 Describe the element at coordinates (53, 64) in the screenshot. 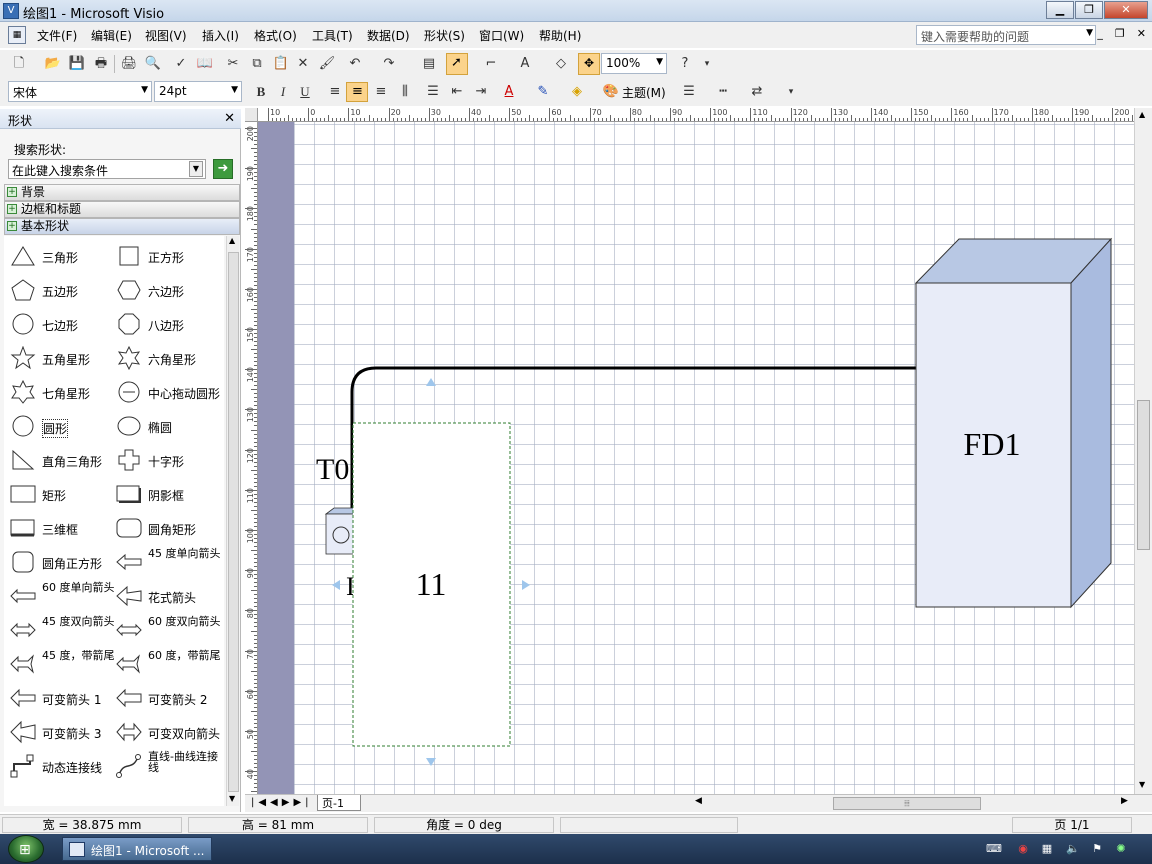

I see `open-icon: 📂` at that location.